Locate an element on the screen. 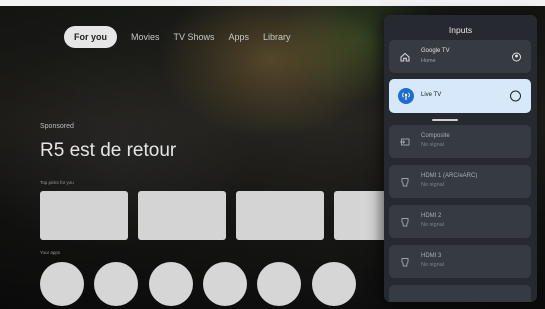 The height and width of the screenshot is (309, 545). row-label-picks: Top picks for you is located at coordinates (57, 182).